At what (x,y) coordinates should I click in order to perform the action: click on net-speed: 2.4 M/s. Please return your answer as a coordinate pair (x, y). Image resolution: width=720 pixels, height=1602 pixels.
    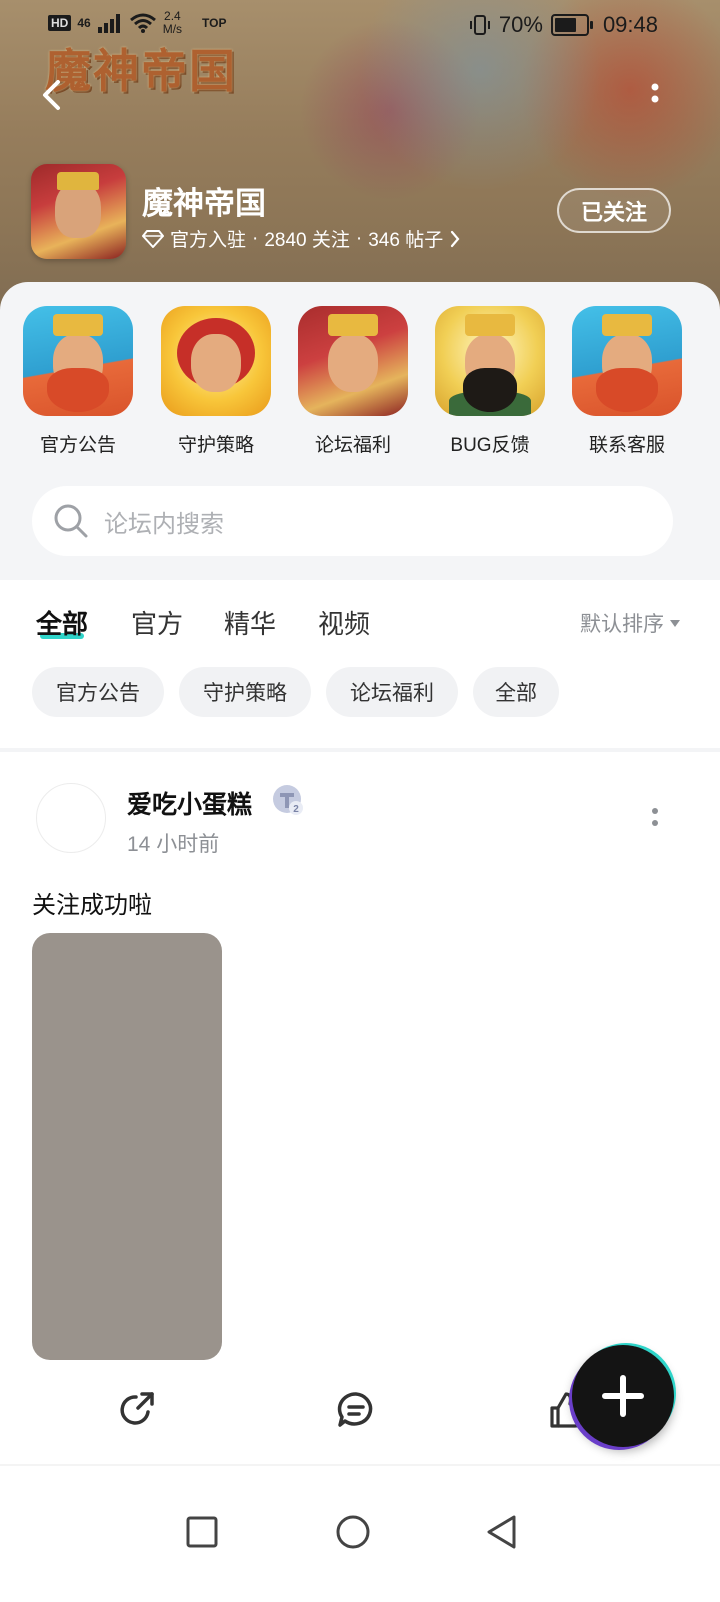
    Looking at the image, I should click on (172, 23).